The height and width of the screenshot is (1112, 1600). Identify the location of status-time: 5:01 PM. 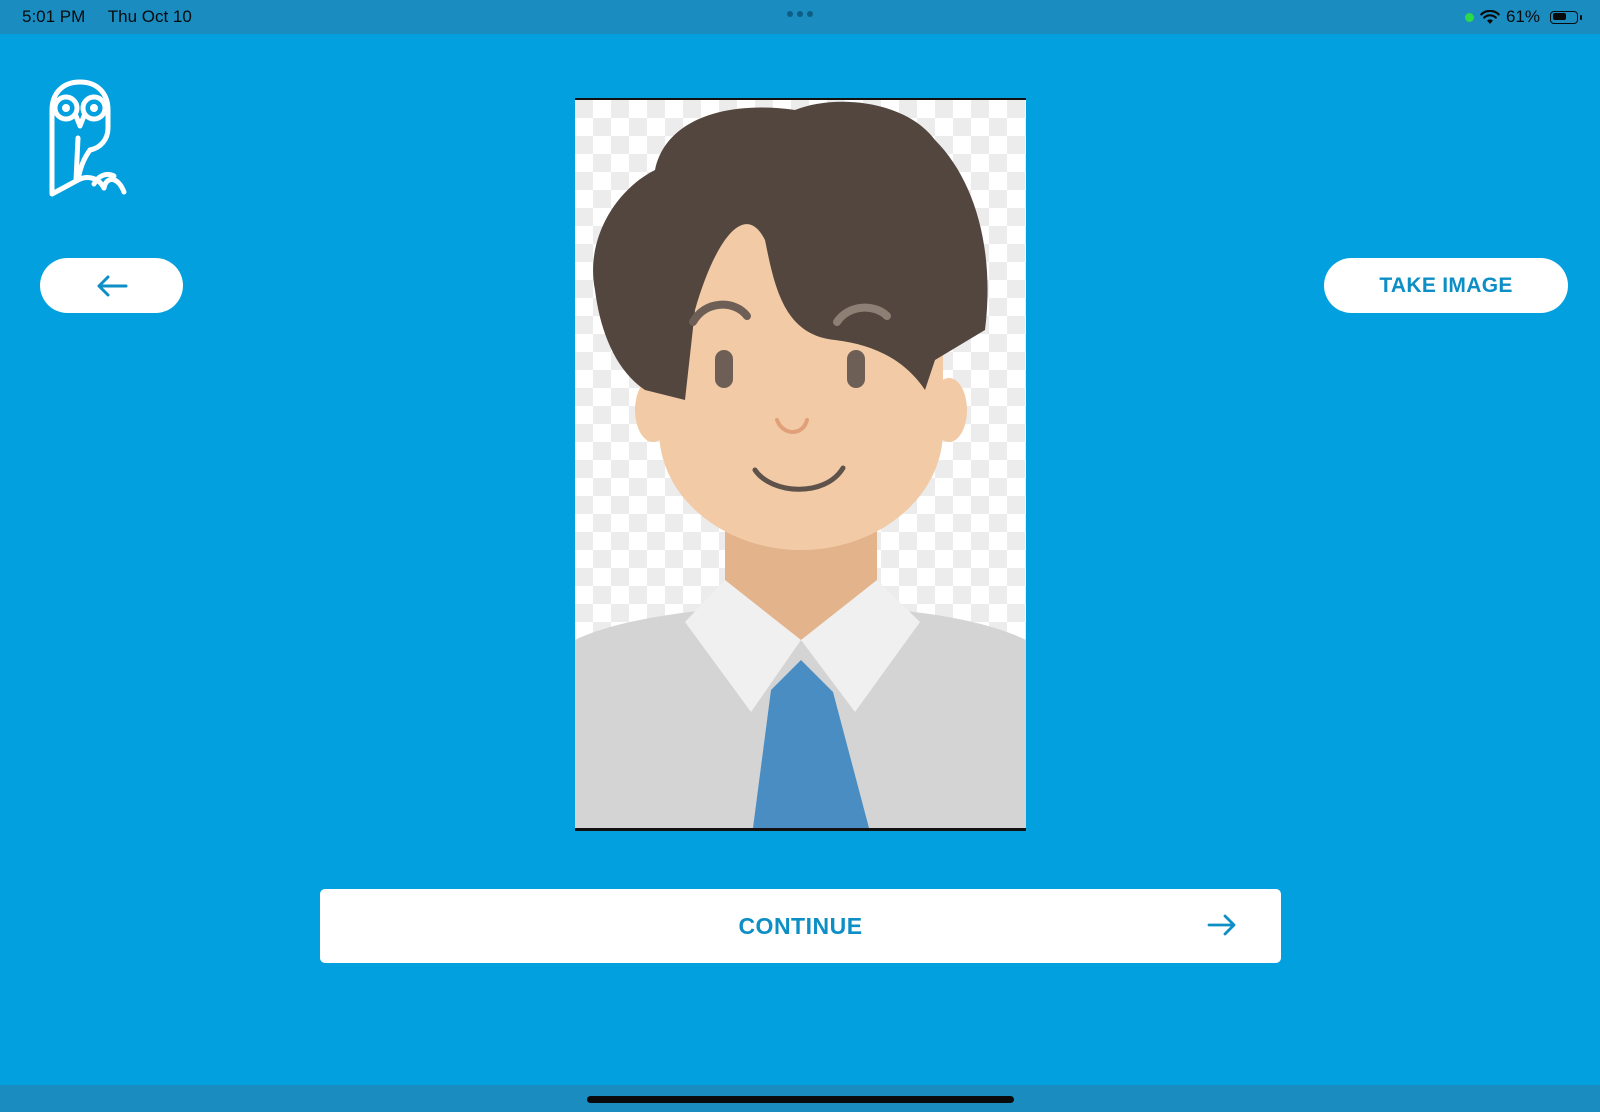
(54, 16).